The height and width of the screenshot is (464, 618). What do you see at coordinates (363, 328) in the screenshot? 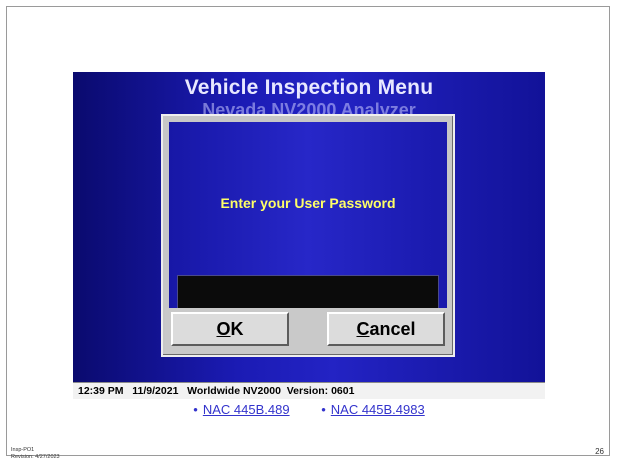
I see `cancel-mnemonic: C` at bounding box center [363, 328].